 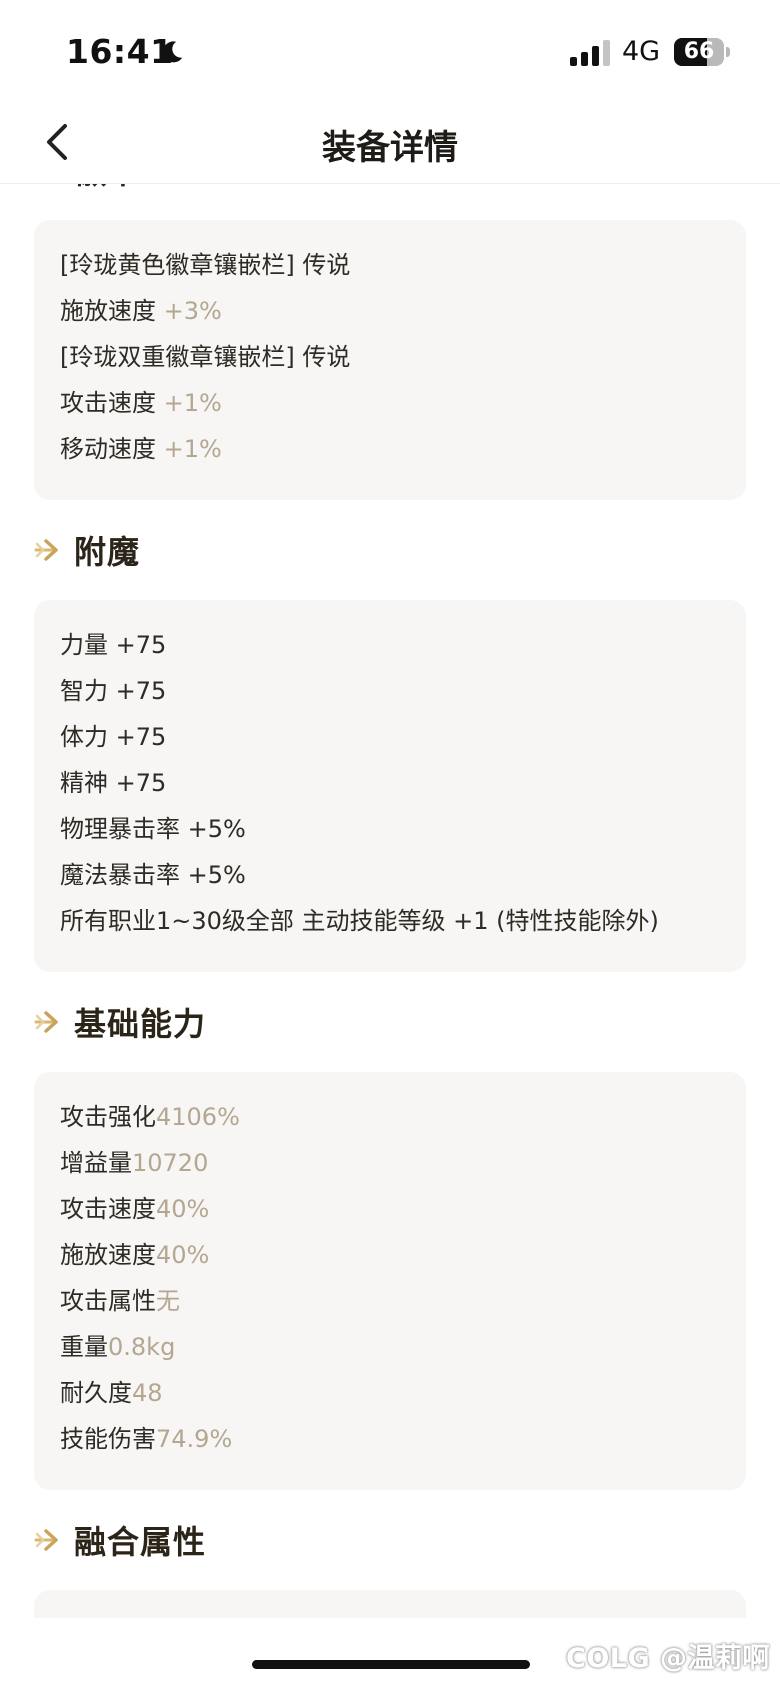 What do you see at coordinates (390, 1163) in the screenshot?
I see `attribute-row: 增益量10720` at bounding box center [390, 1163].